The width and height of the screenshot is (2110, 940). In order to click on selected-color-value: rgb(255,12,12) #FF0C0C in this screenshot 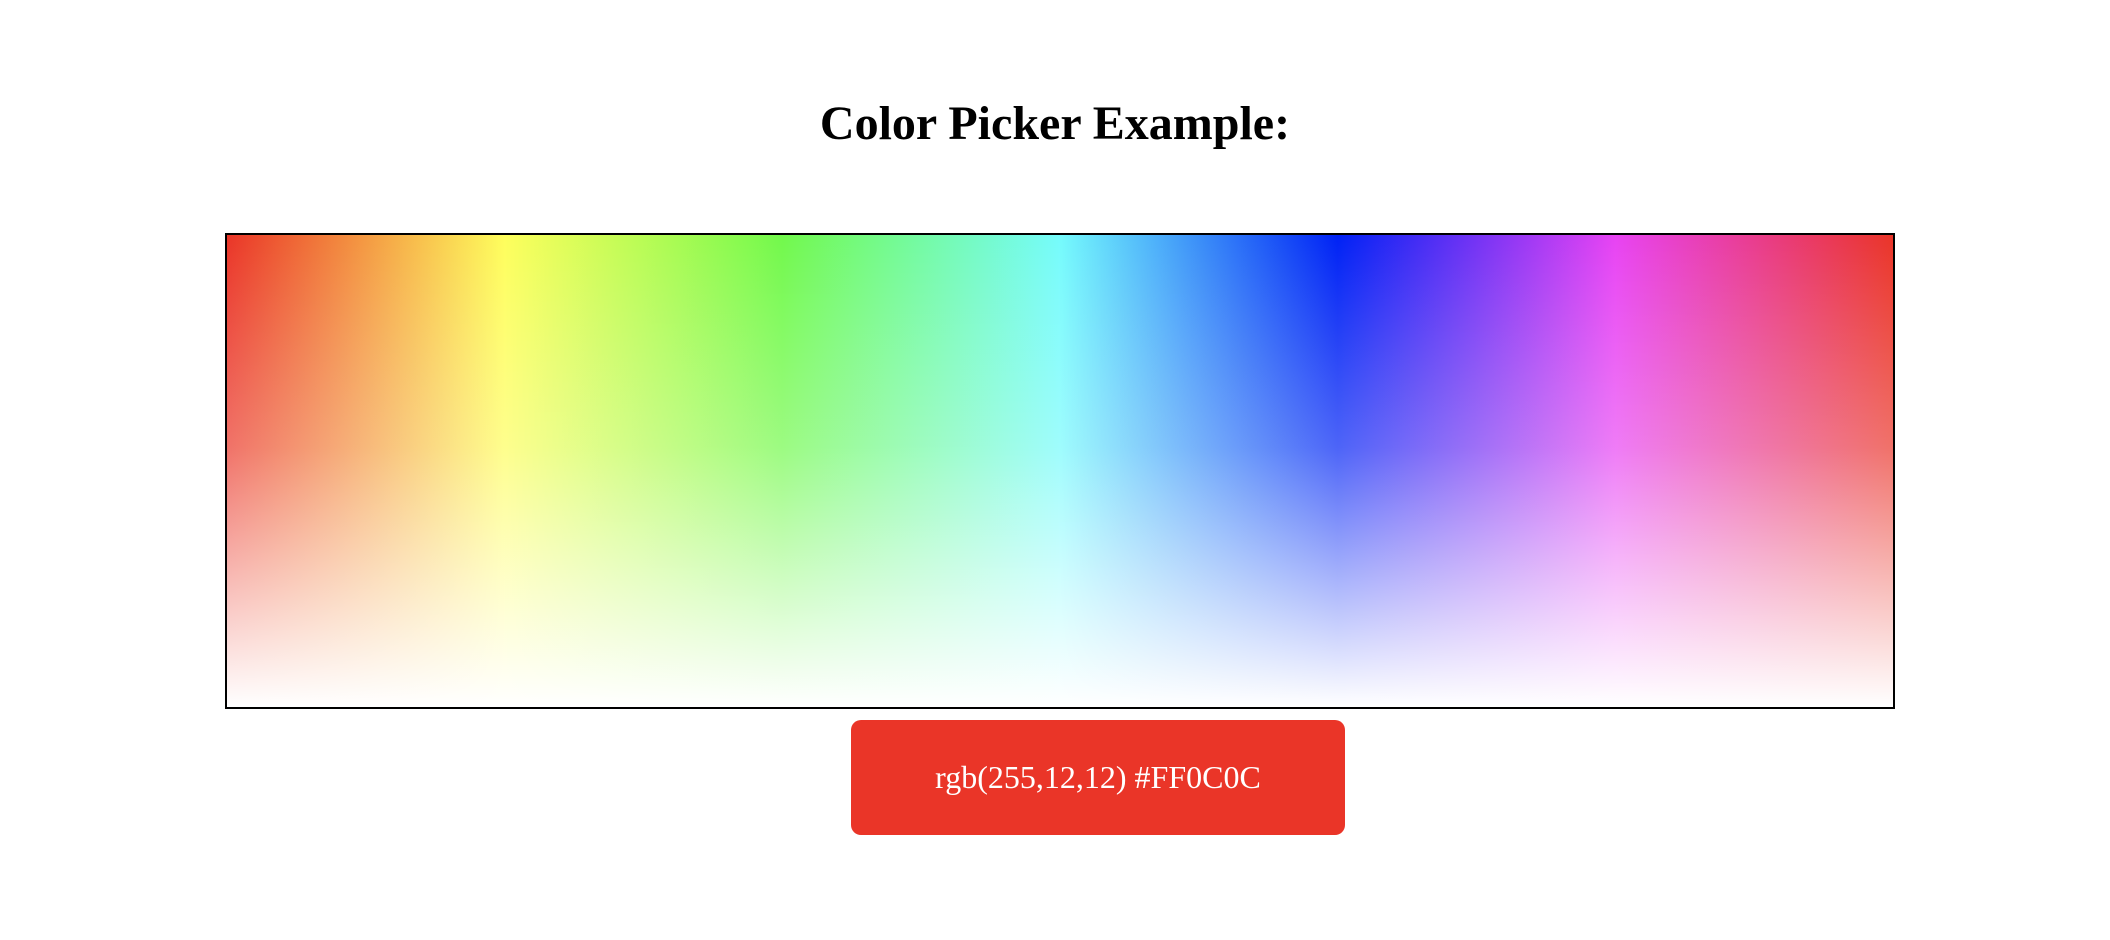, I will do `click(1098, 777)`.